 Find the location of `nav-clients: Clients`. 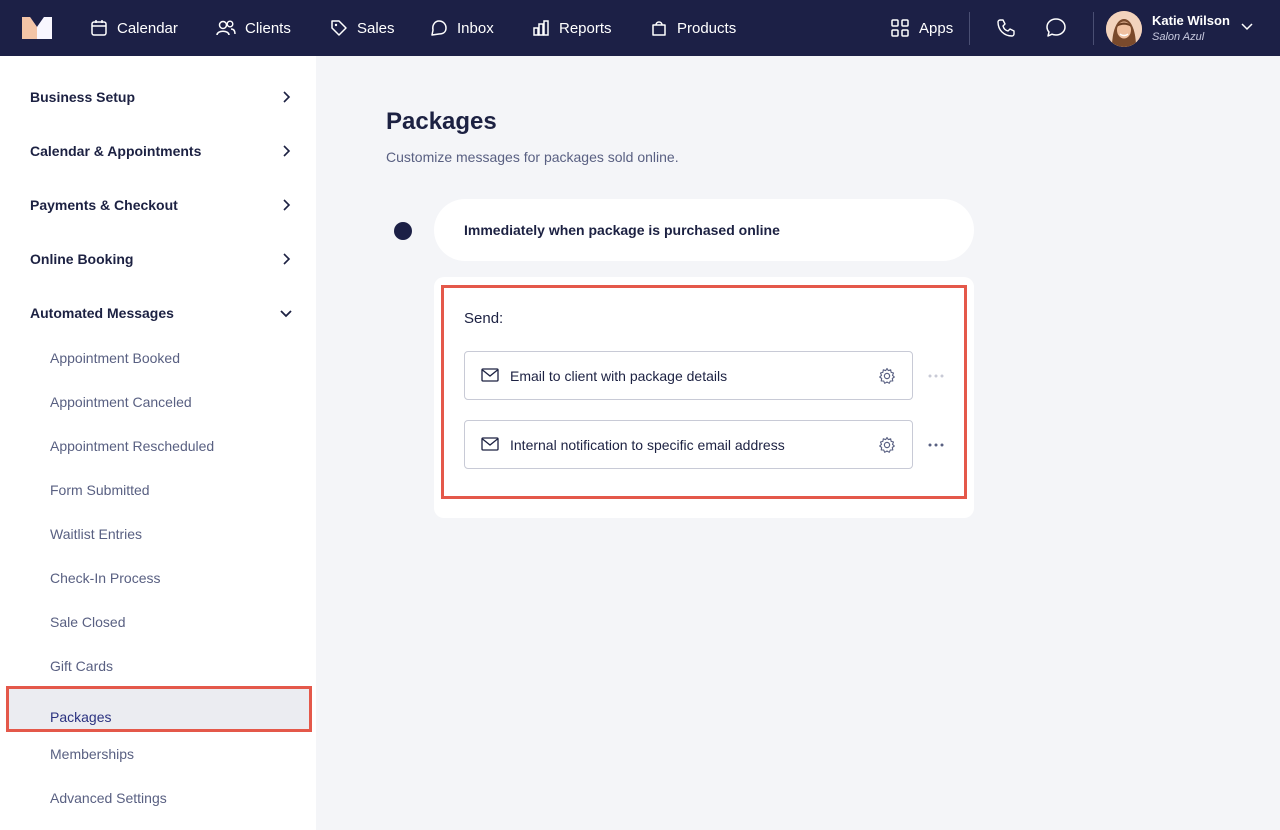

nav-clients: Clients is located at coordinates (253, 28).